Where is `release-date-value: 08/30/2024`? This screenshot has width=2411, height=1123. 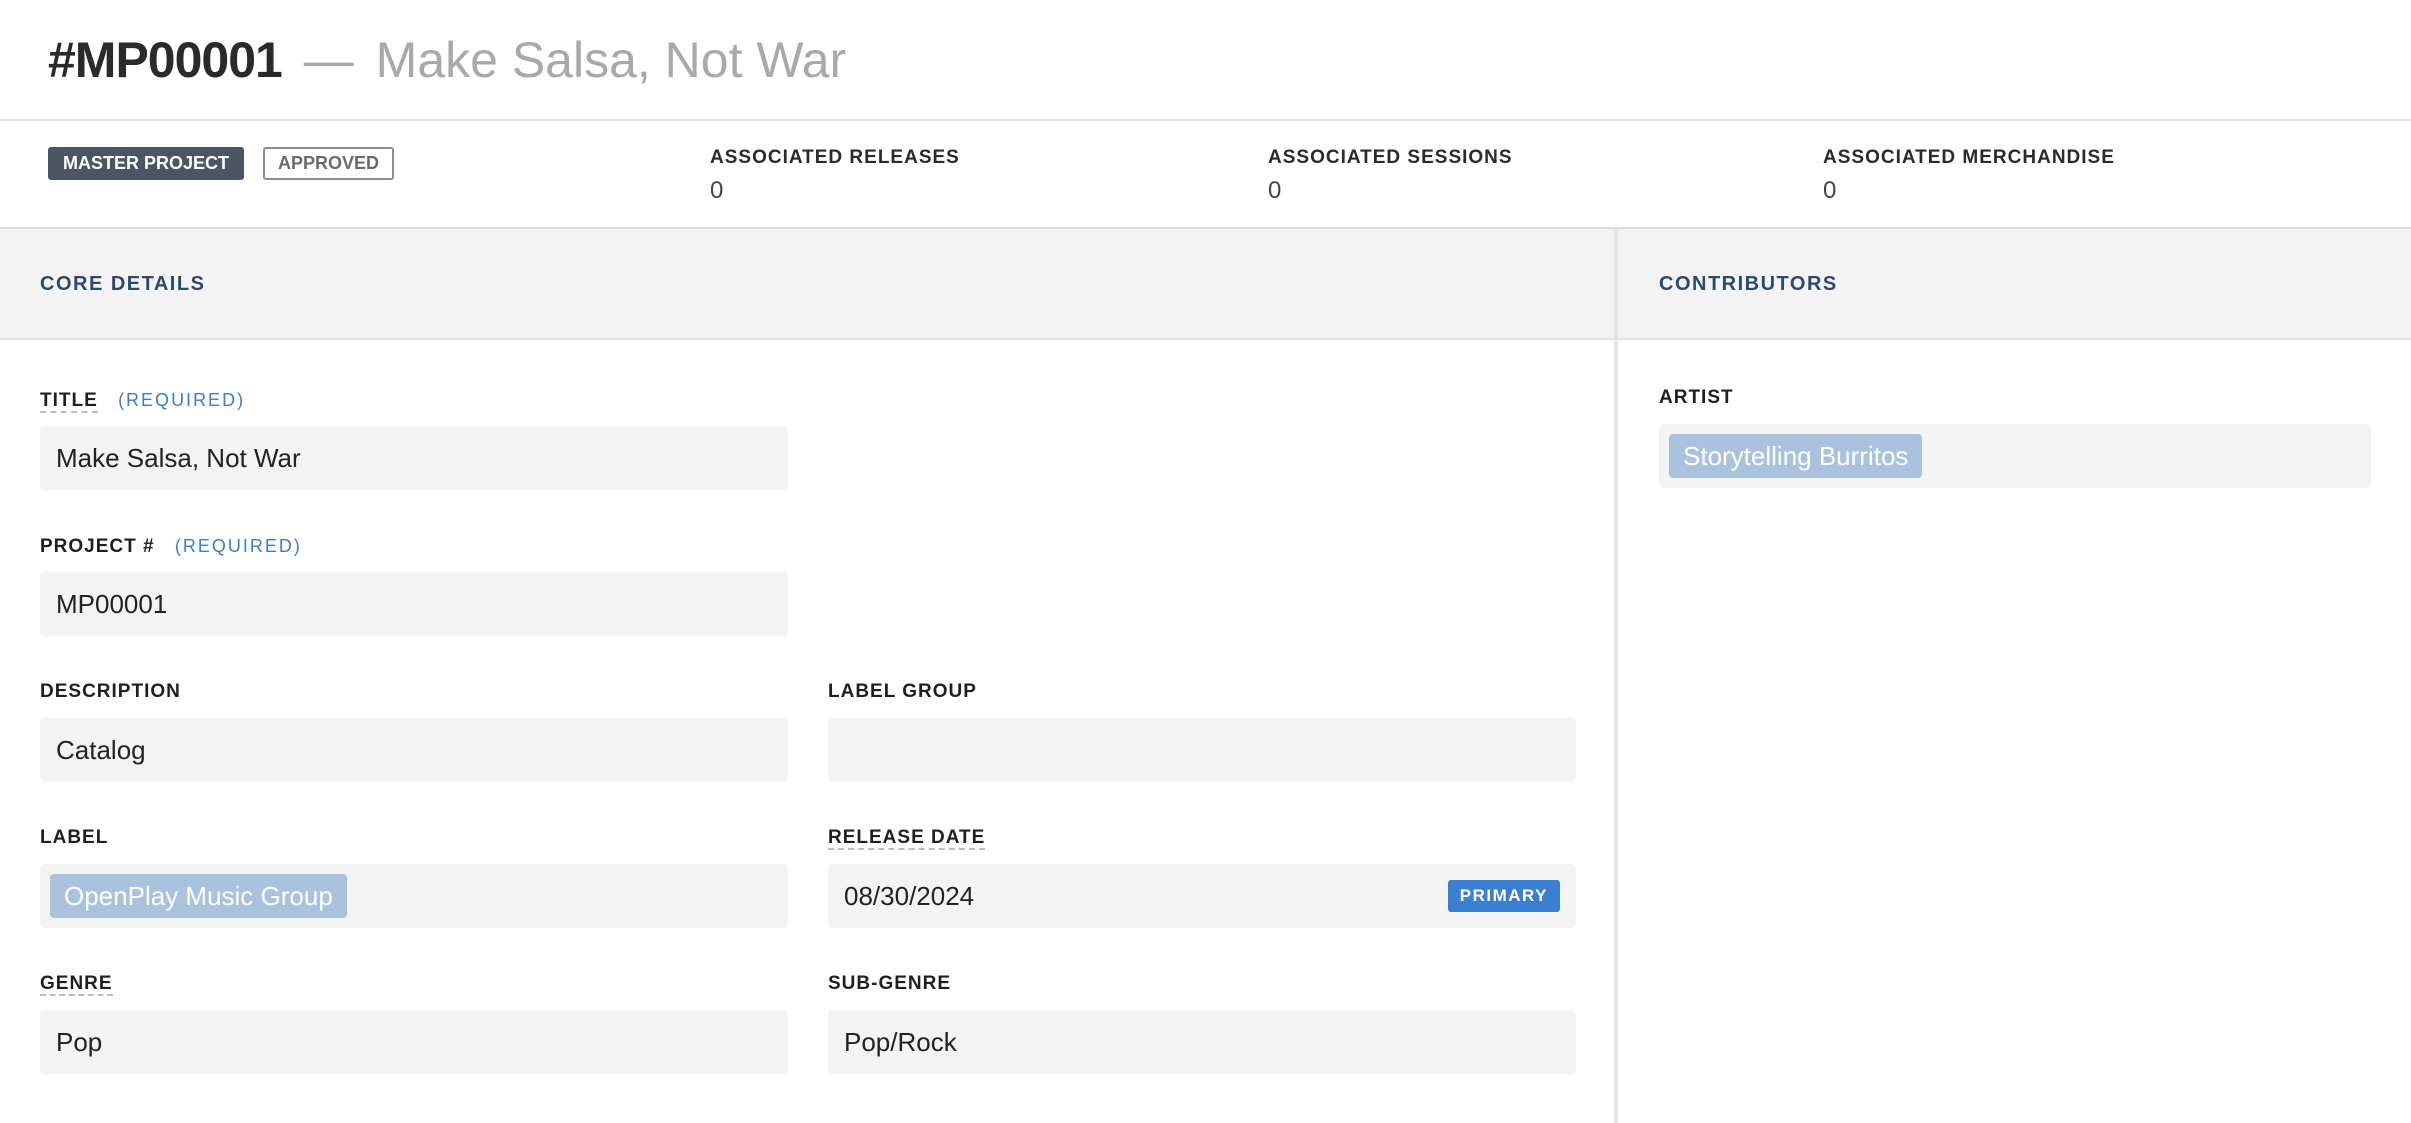 release-date-value: 08/30/2024 is located at coordinates (909, 896).